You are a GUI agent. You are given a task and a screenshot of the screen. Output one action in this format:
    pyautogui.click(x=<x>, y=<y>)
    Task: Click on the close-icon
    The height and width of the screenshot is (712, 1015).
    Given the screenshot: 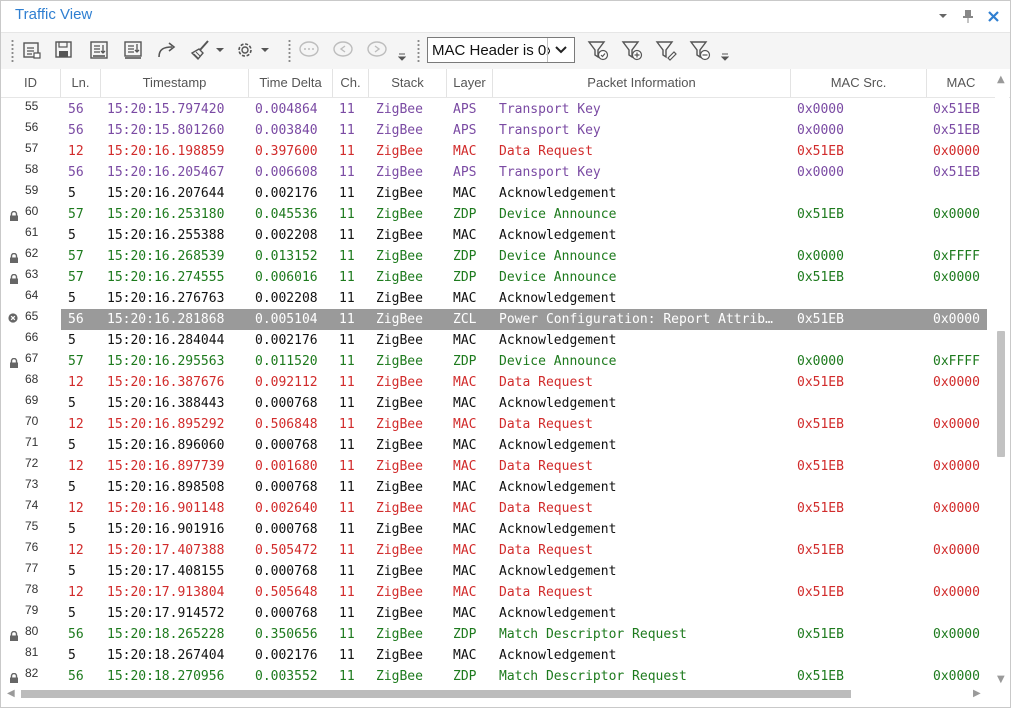 What is the action you would take?
    pyautogui.click(x=993, y=16)
    